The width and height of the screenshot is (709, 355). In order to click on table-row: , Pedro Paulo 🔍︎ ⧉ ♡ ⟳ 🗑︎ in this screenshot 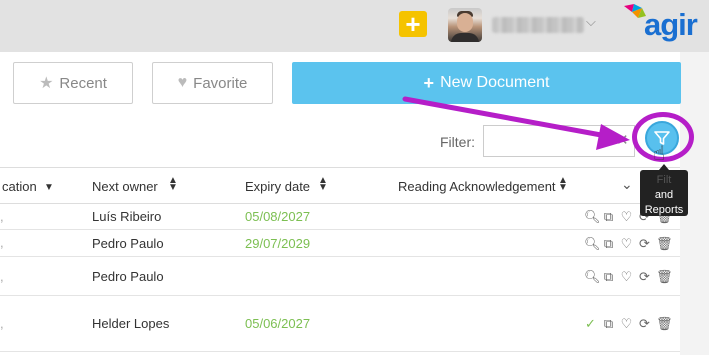, I will do `click(340, 276)`.